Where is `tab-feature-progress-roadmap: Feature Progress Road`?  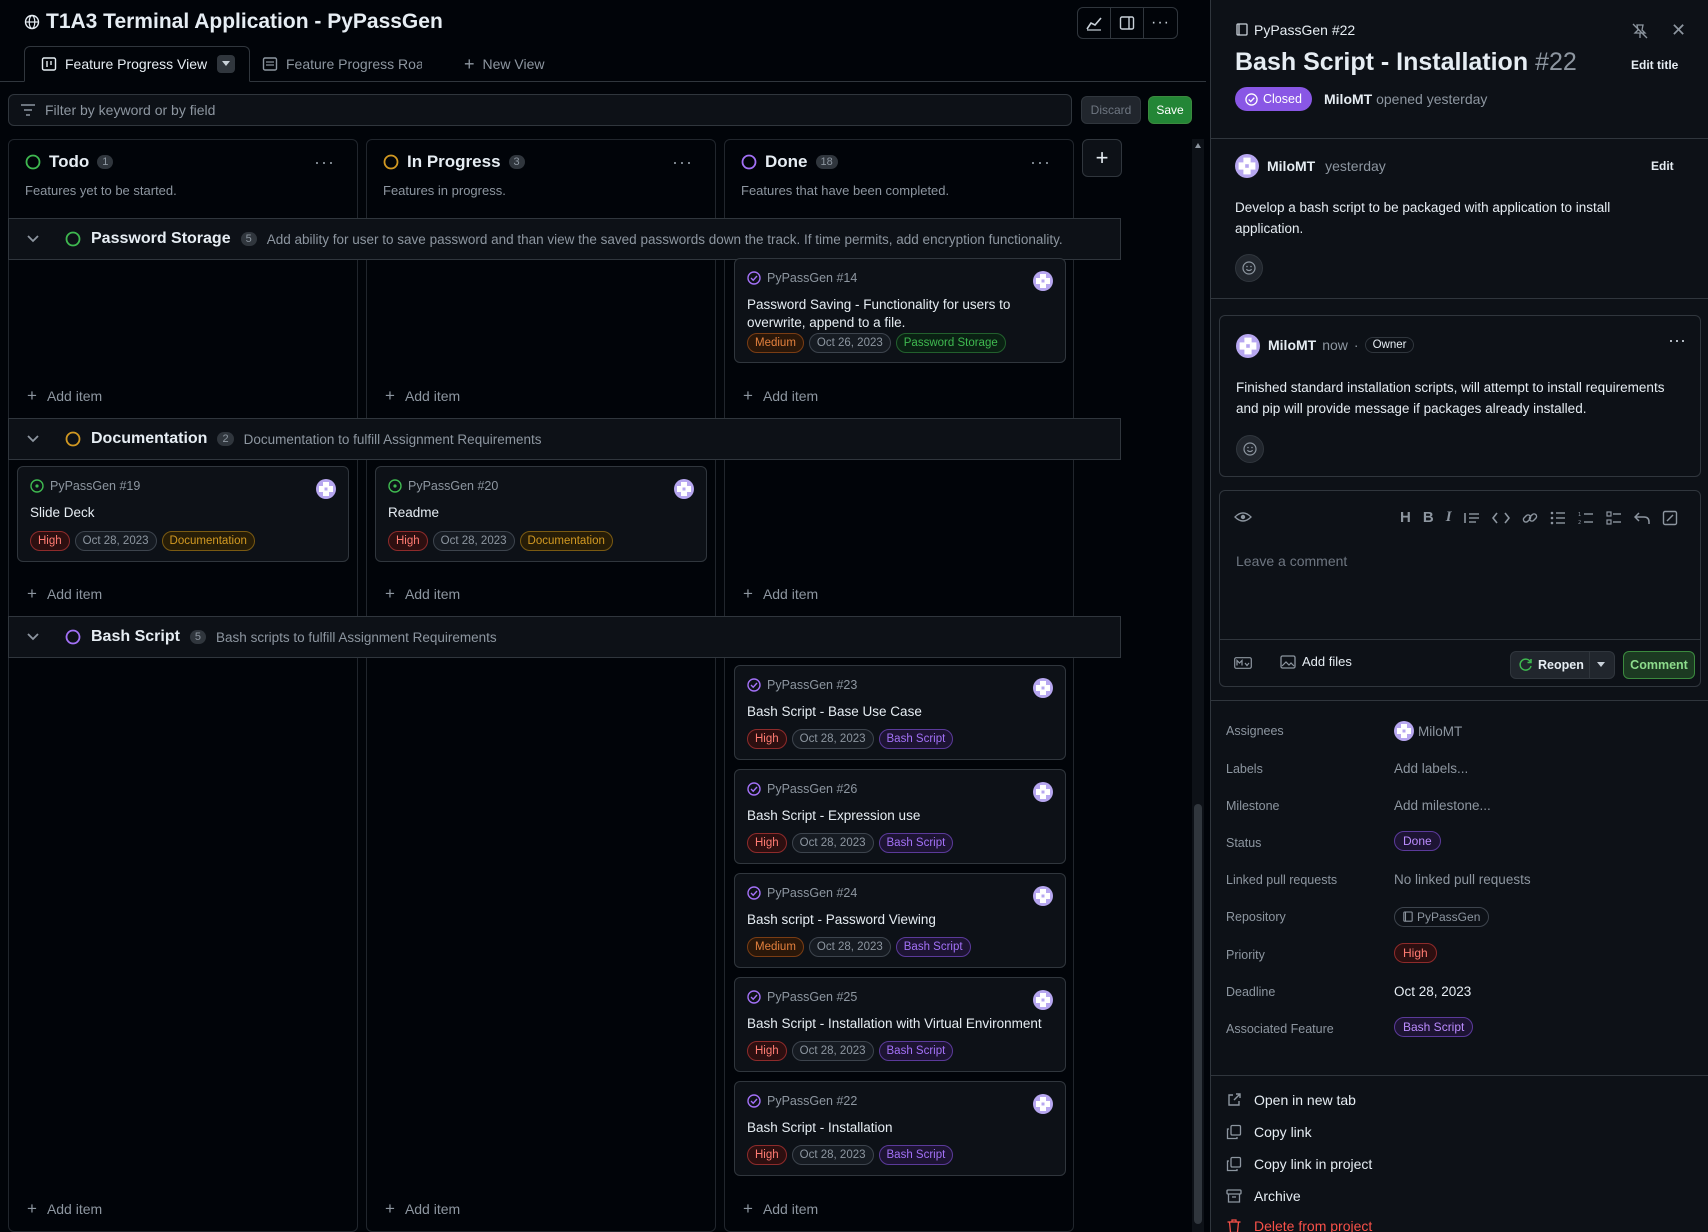
tab-feature-progress-roadmap: Feature Progress Road is located at coordinates (342, 64).